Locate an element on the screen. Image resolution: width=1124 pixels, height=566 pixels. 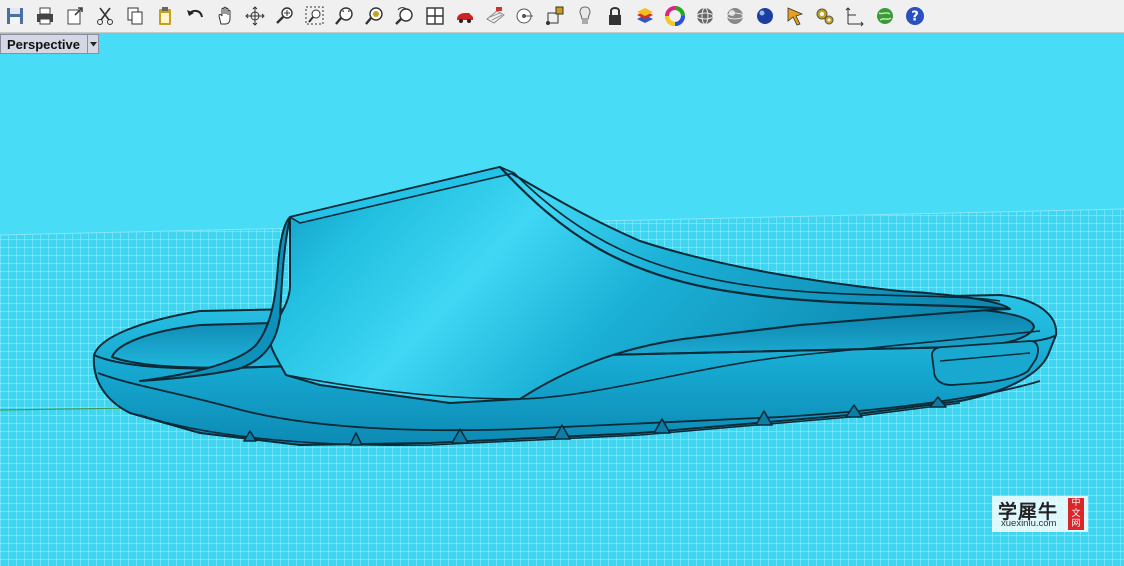
watermark-badge: 中 文 网 is located at coordinates (1076, 514).